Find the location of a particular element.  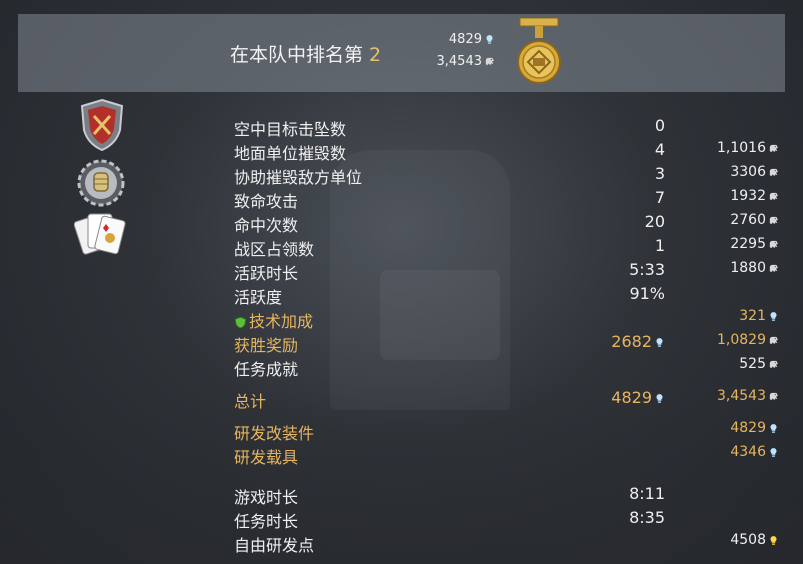

tech-bonus-label: 技术加成 is located at coordinates (273, 320).